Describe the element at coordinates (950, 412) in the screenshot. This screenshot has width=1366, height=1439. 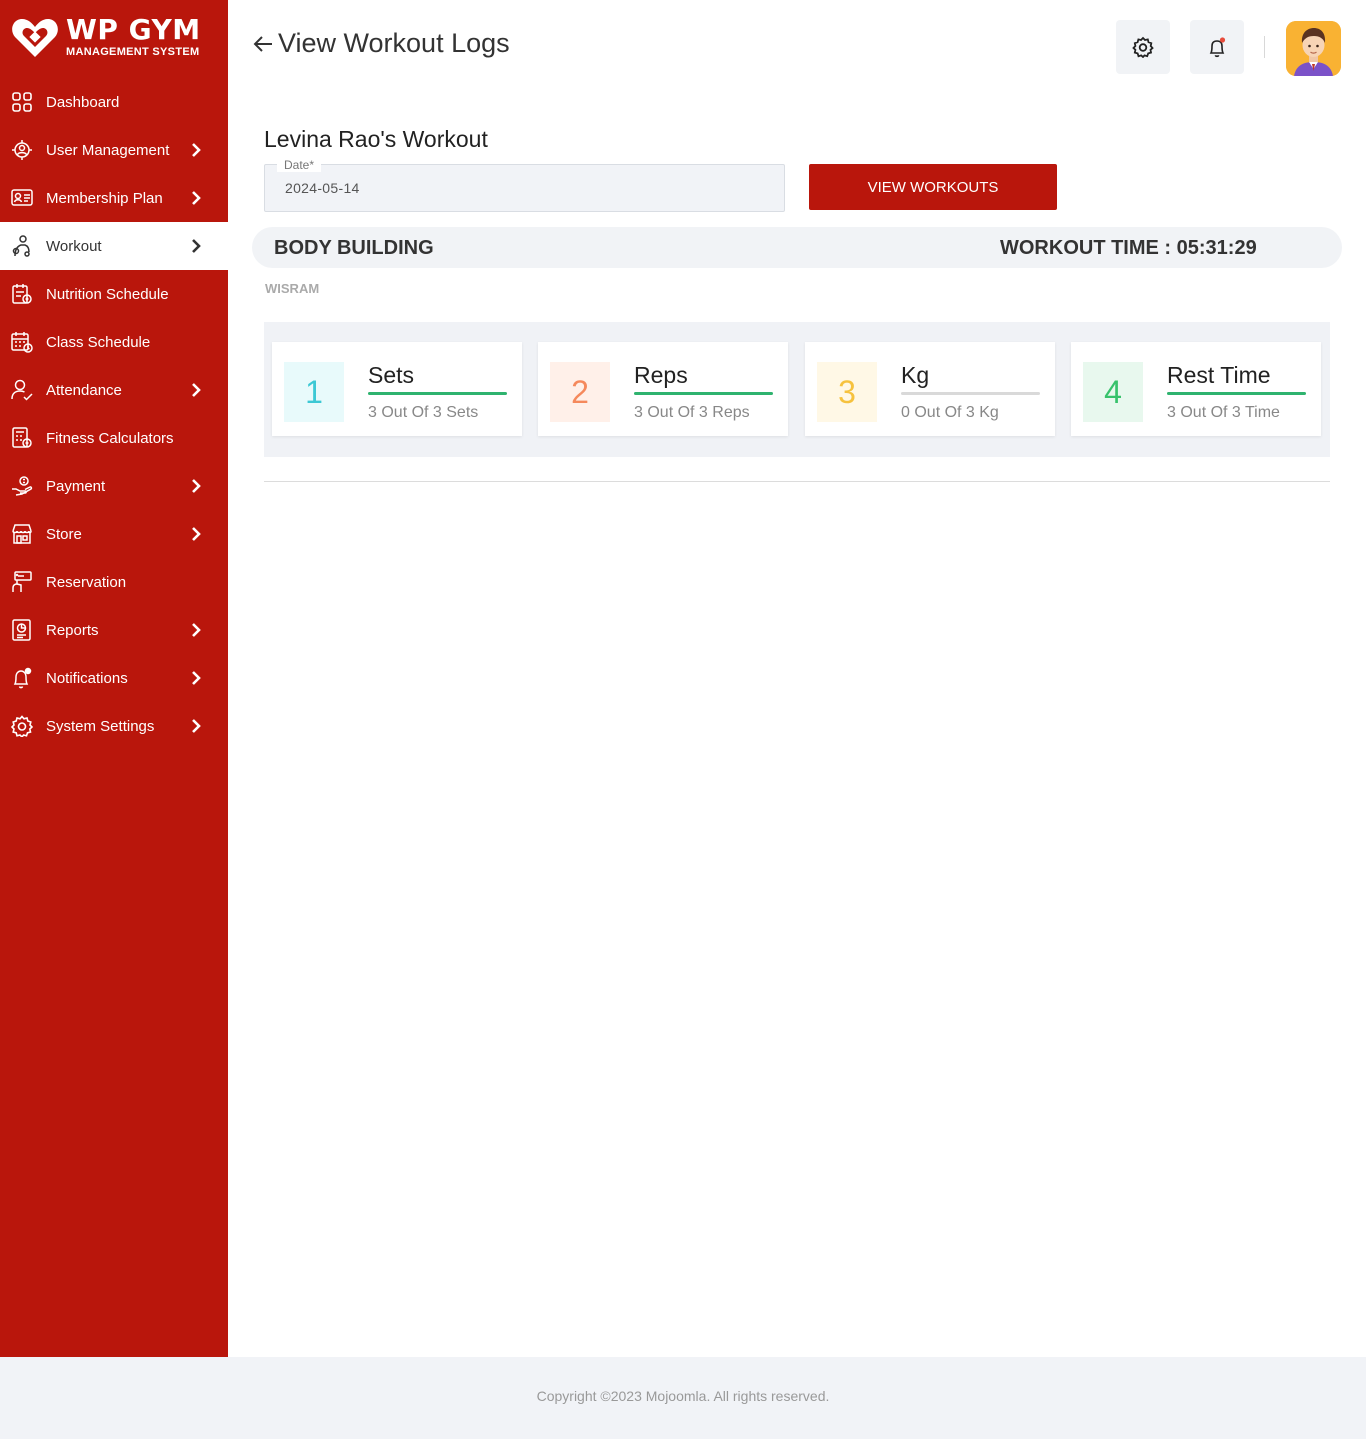
I see `stat-subtitle: 0 Out Of 3 Kg` at that location.